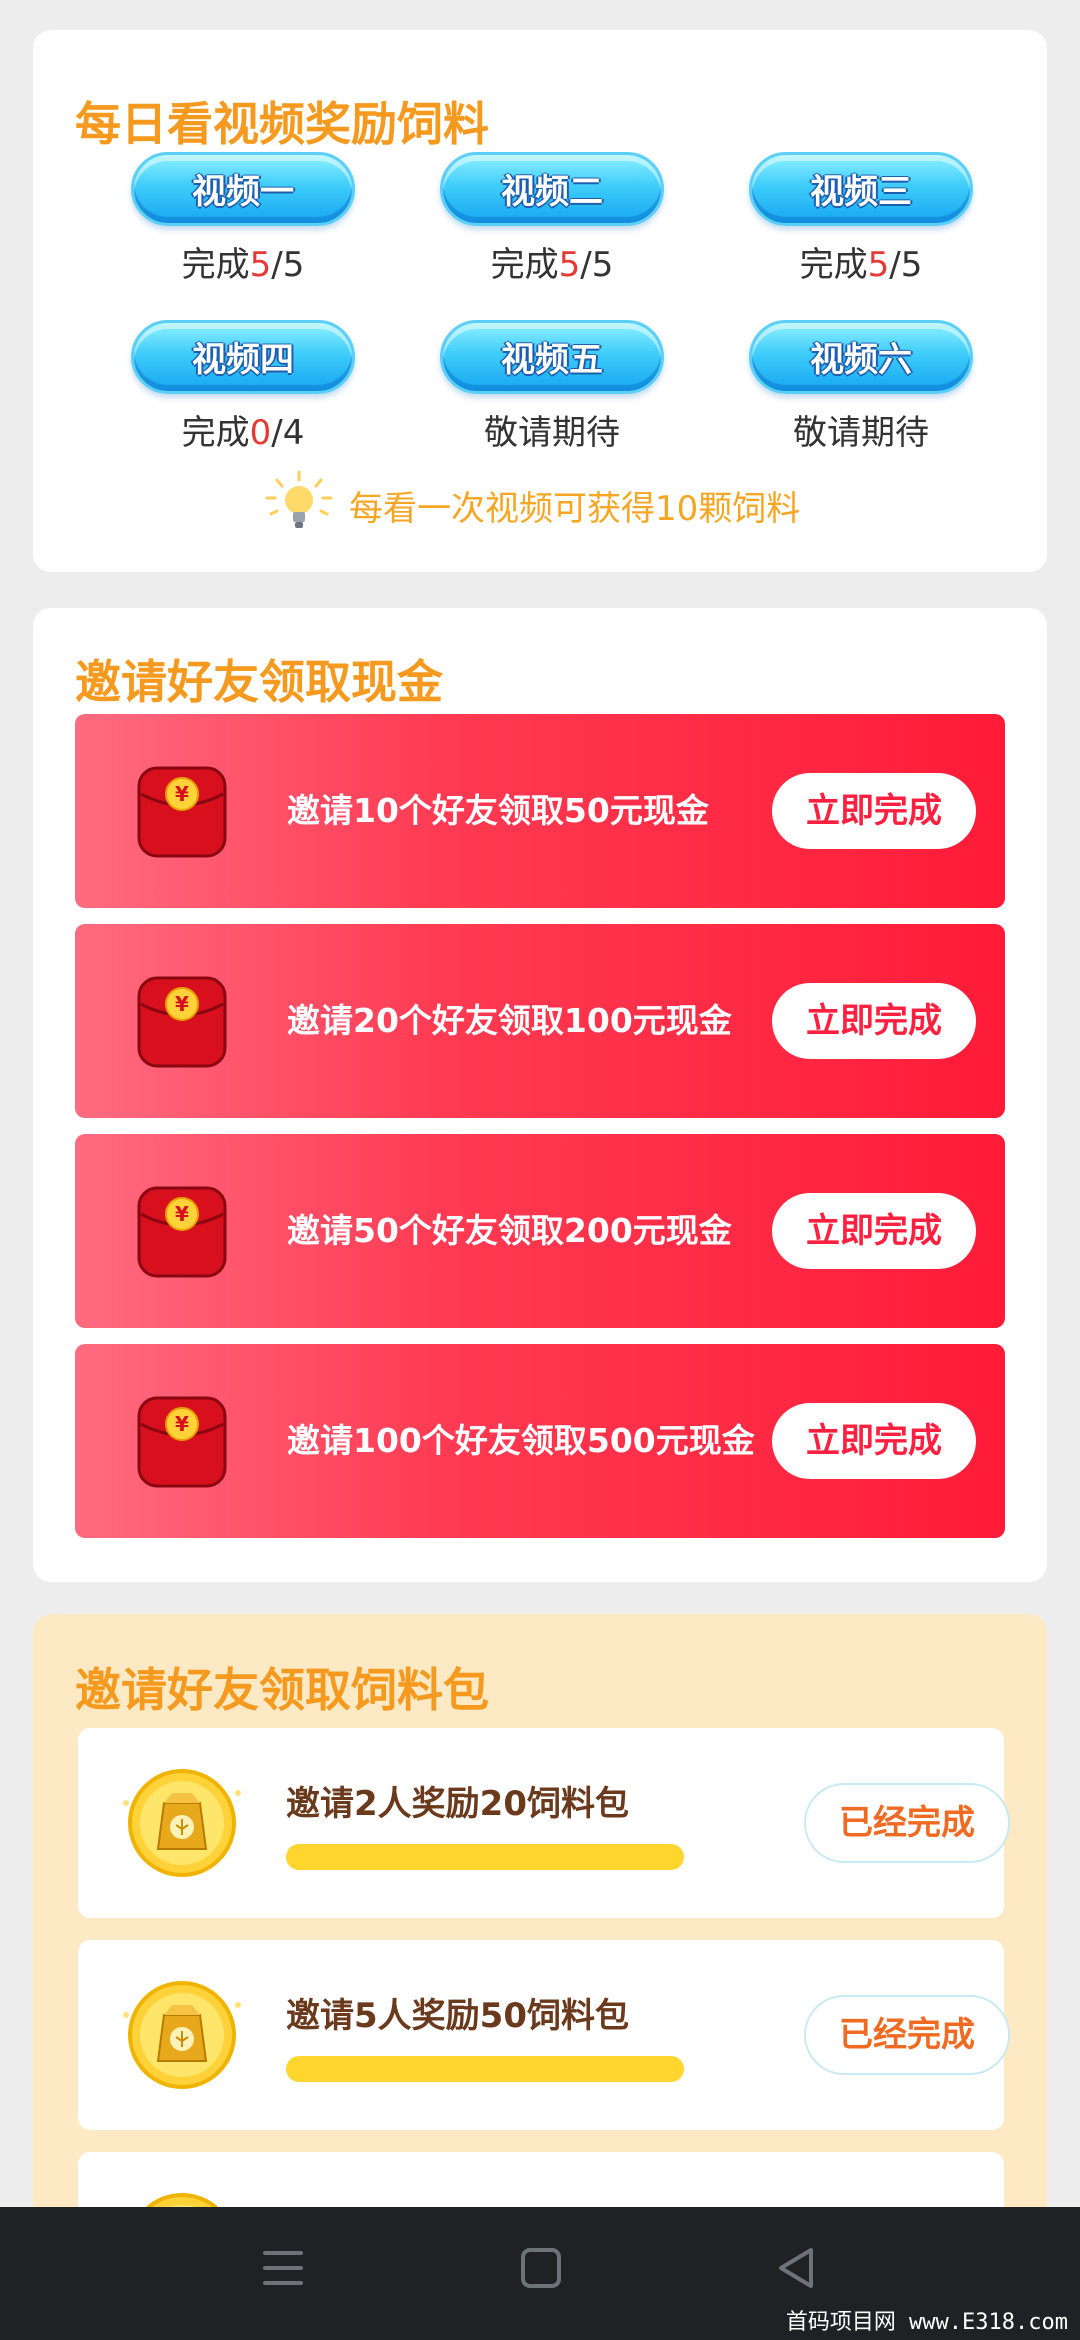 This screenshot has height=2340, width=1080. What do you see at coordinates (283, 2270) in the screenshot?
I see `menu-icon` at bounding box center [283, 2270].